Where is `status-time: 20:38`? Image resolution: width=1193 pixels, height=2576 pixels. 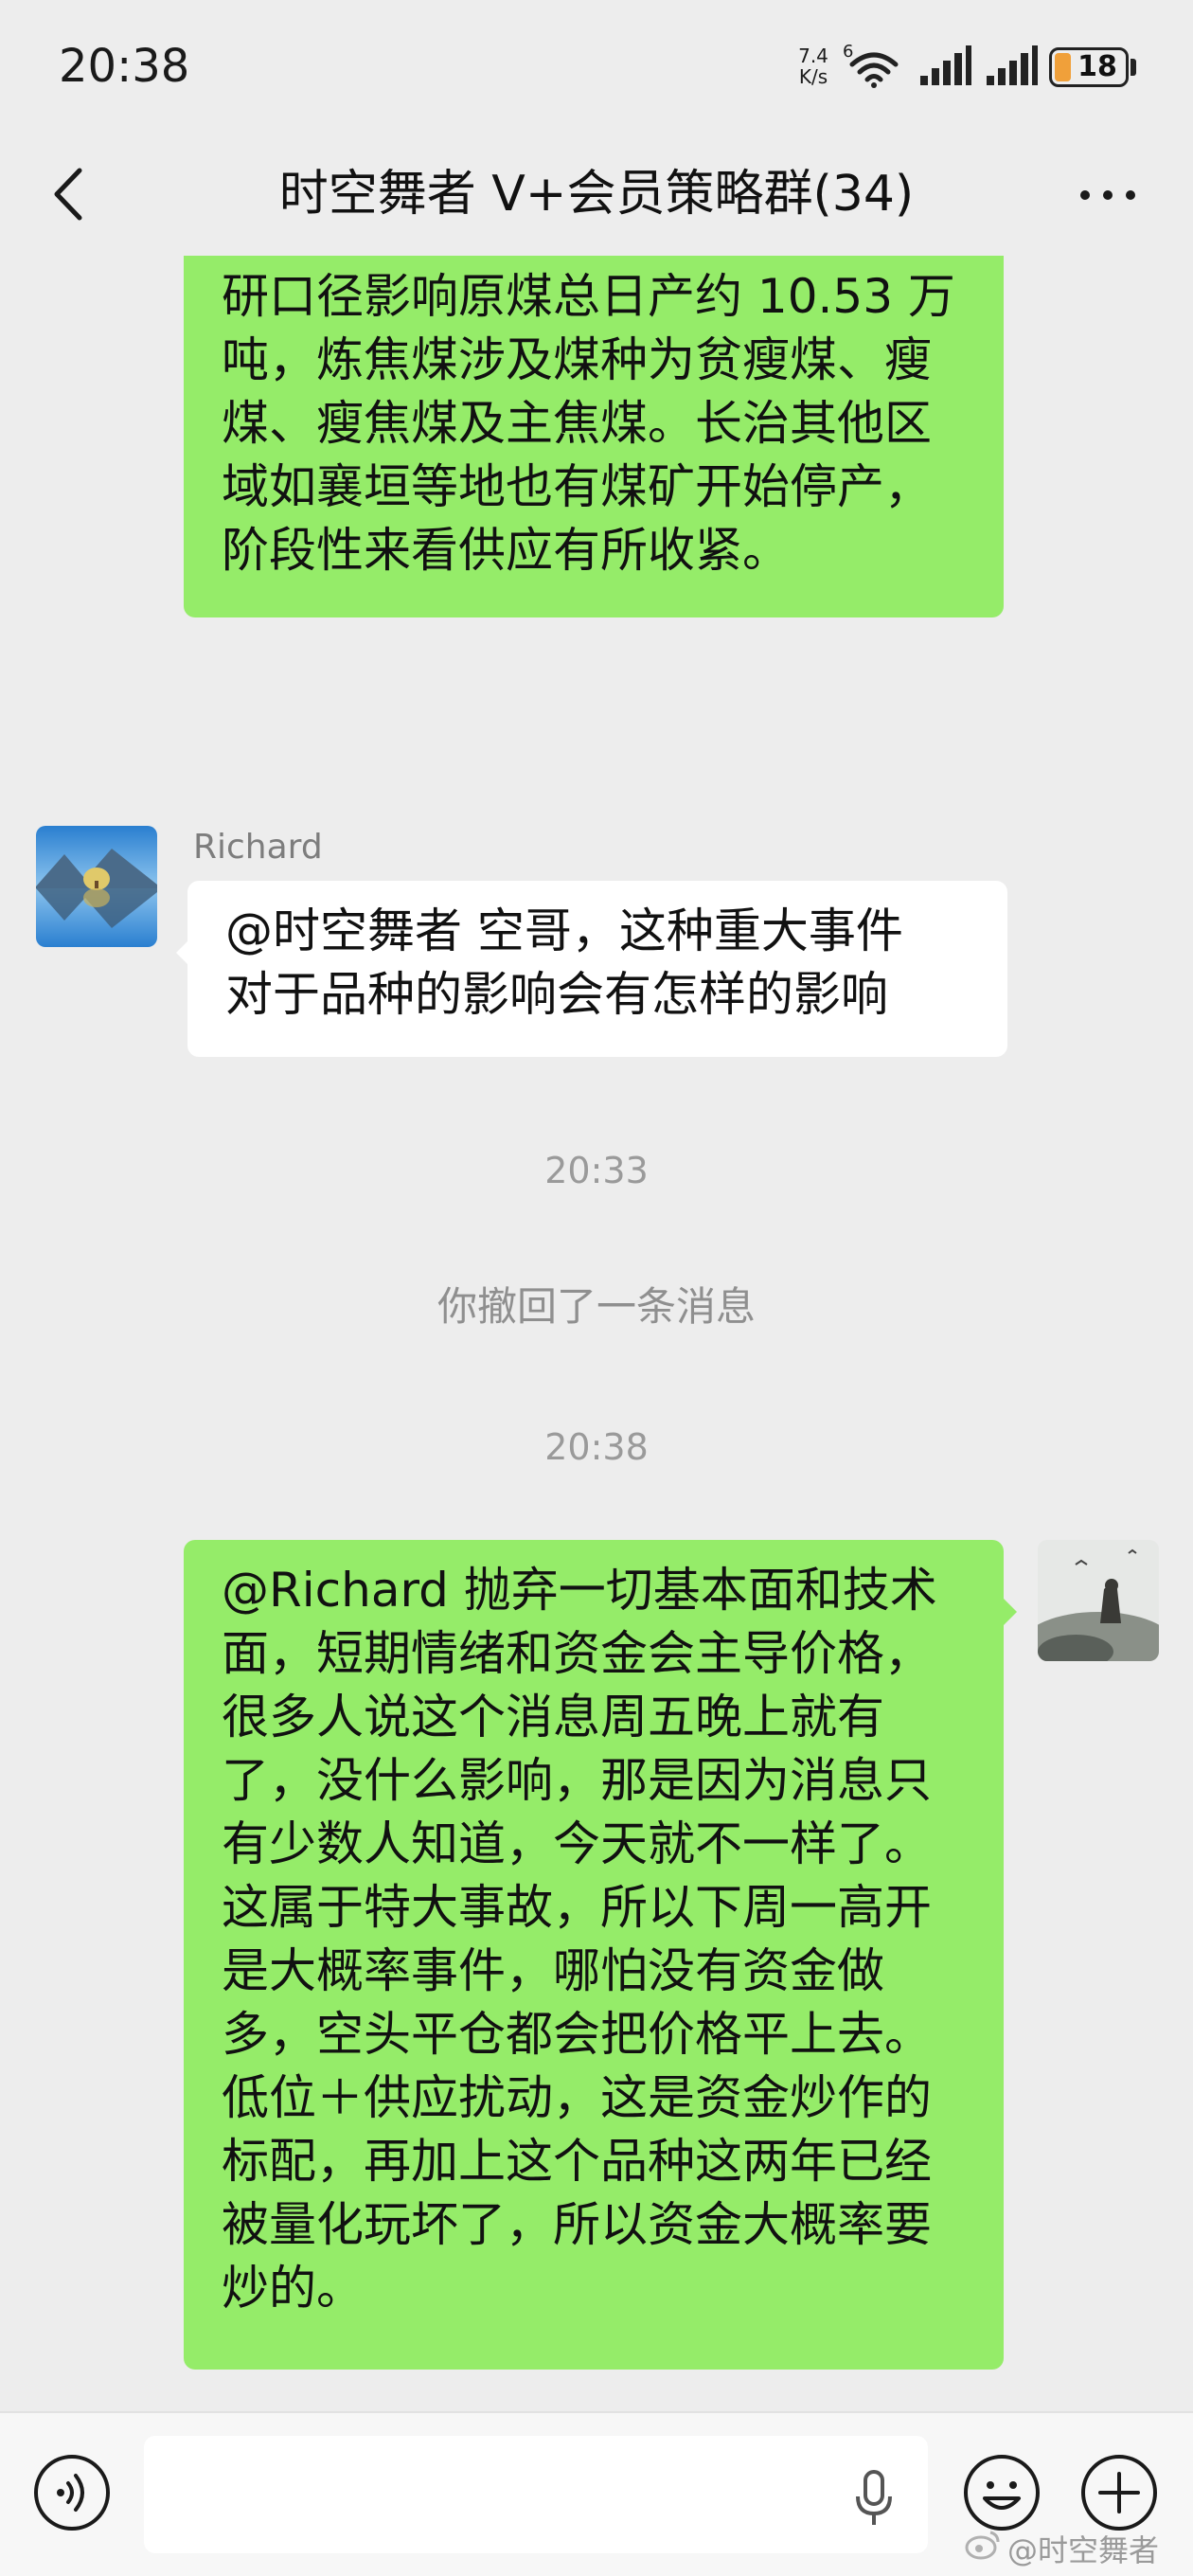 status-time: 20:38 is located at coordinates (124, 66).